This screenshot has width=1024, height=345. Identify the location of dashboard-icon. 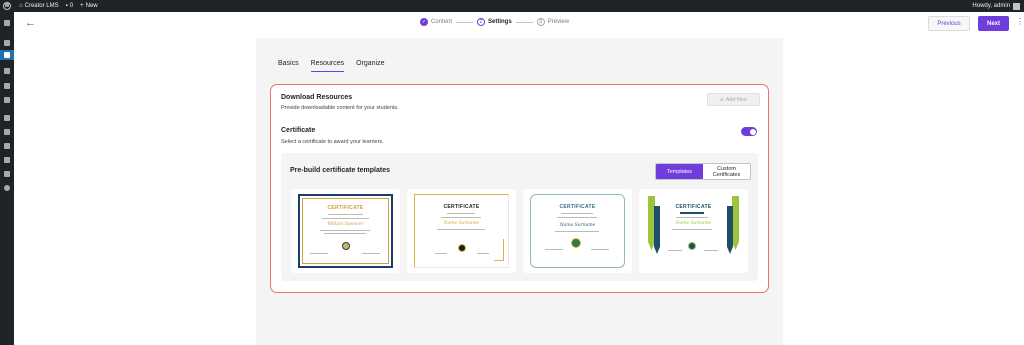
(7, 22).